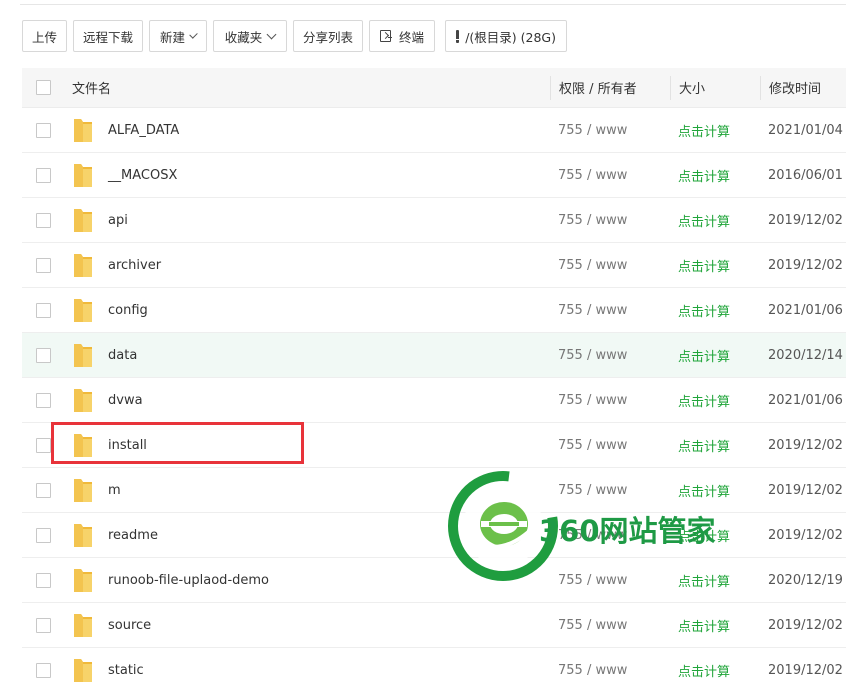 This screenshot has width=846, height=684. What do you see at coordinates (386, 36) in the screenshot?
I see `terminal-icon` at bounding box center [386, 36].